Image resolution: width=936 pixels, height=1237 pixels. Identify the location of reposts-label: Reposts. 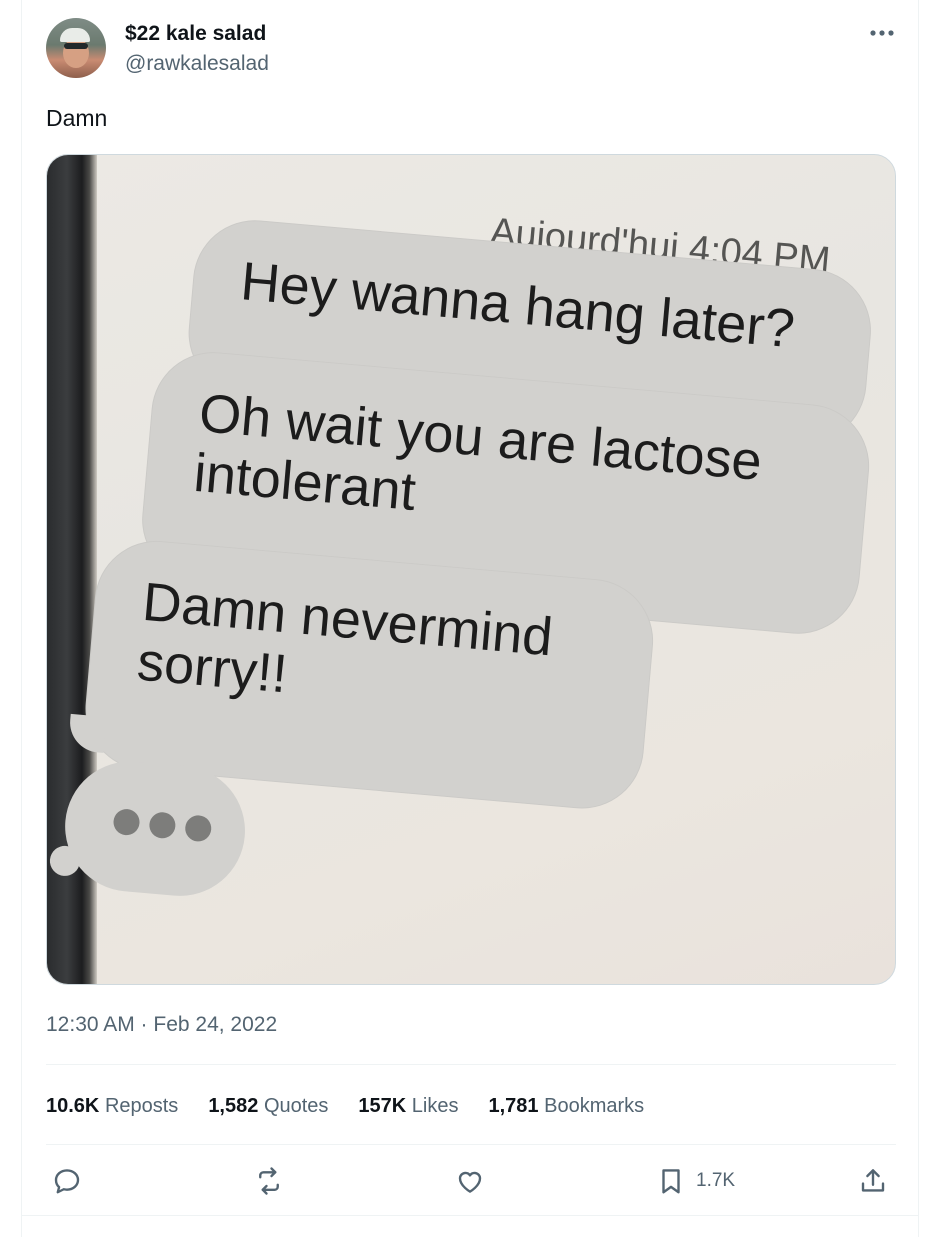
(141, 1106).